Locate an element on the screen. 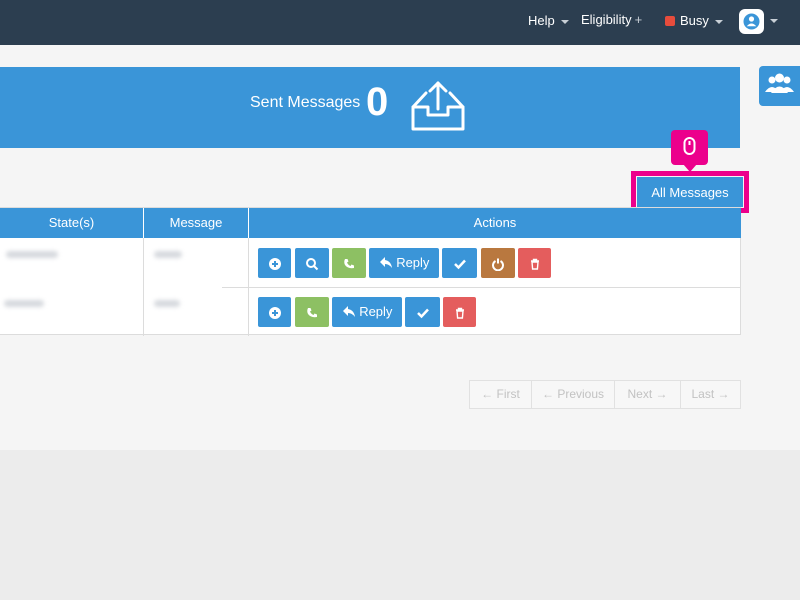 The image size is (800, 600). pagination: ← First ← Previous Next → Last → is located at coordinates (605, 394).